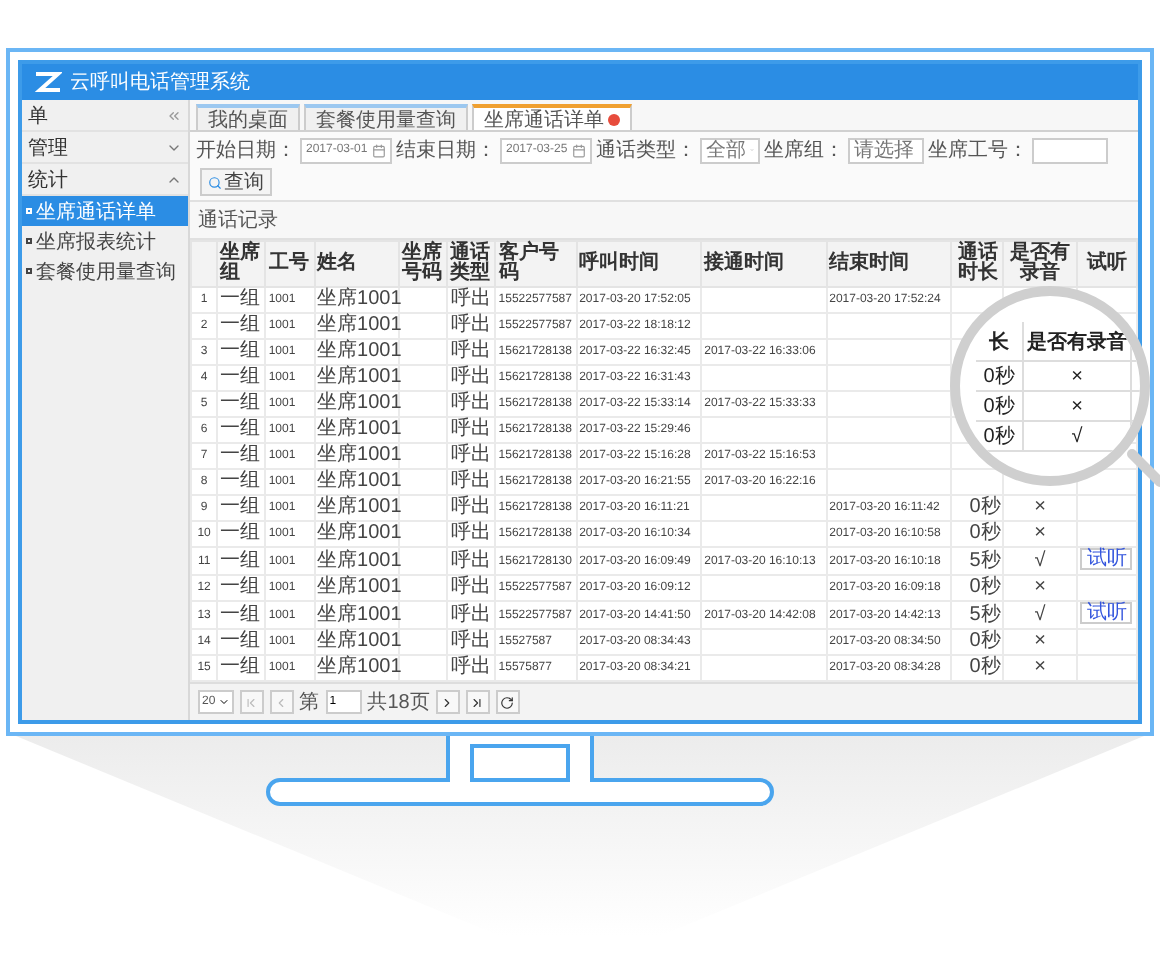 The height and width of the screenshot is (968, 1160). I want to click on refresh-button, so click(507, 702).